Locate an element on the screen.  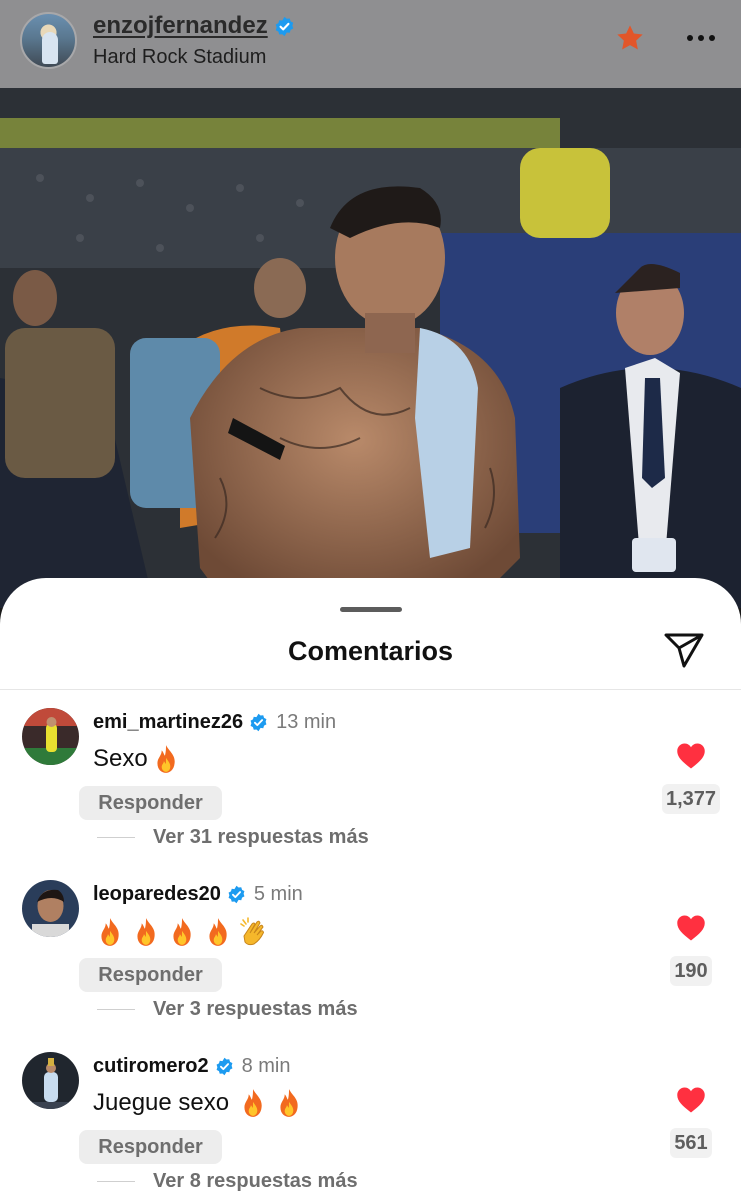
like-count: 561 is located at coordinates (691, 1143).